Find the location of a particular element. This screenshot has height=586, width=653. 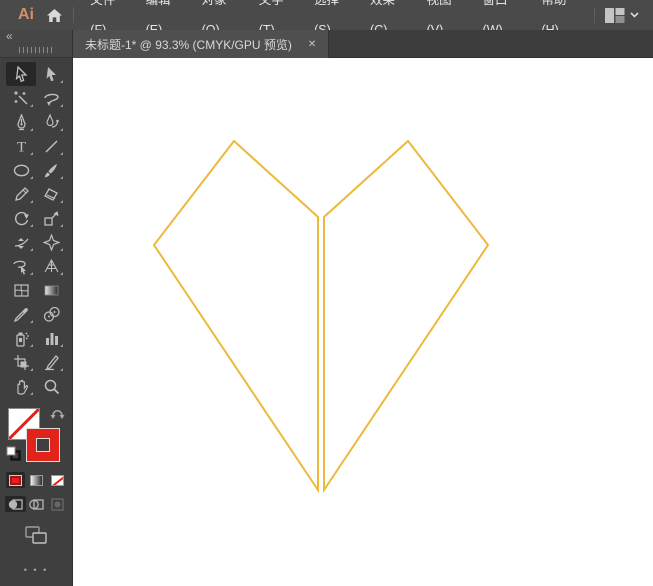

draw-behind-icon is located at coordinates (36, 504).